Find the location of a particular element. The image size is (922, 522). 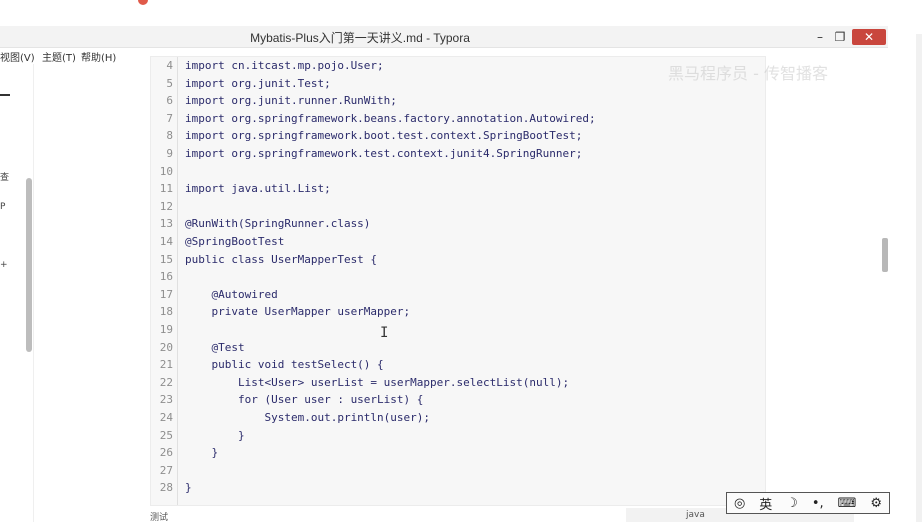

line-number: 27 is located at coordinates (166, 470).